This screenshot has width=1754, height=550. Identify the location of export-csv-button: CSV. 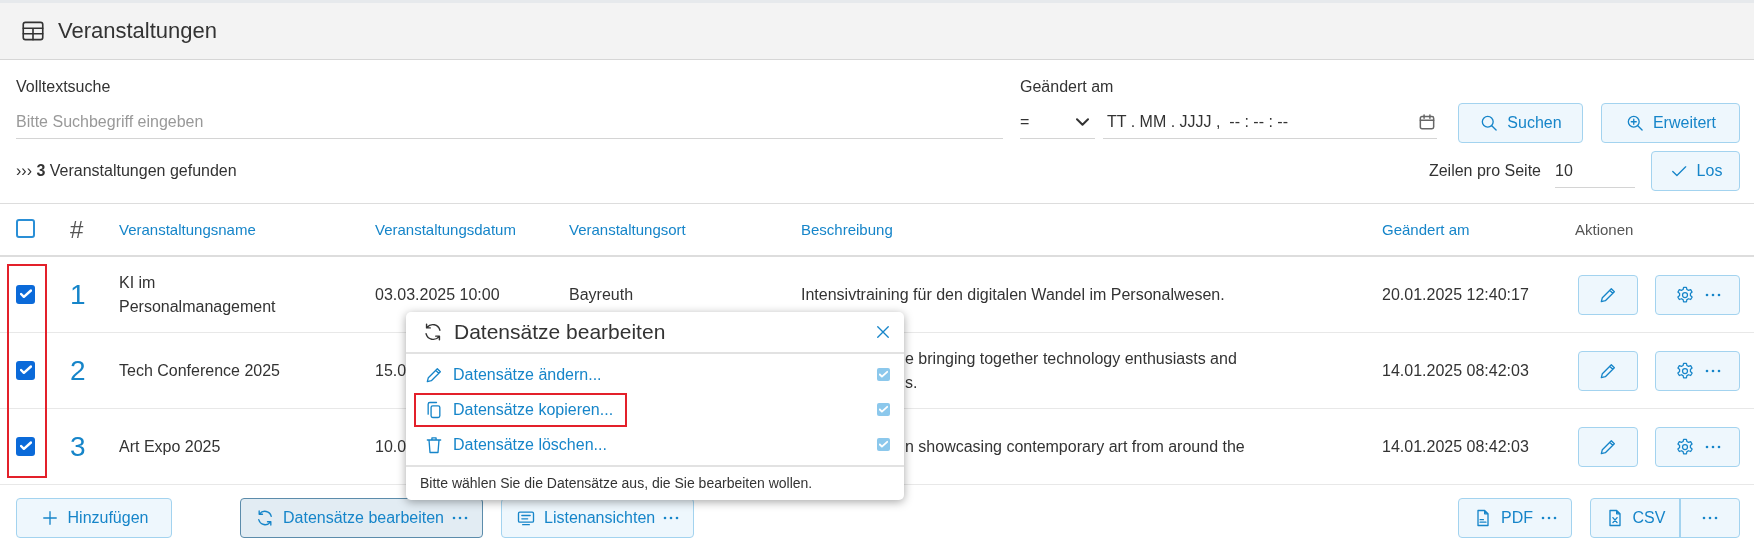
(1635, 517).